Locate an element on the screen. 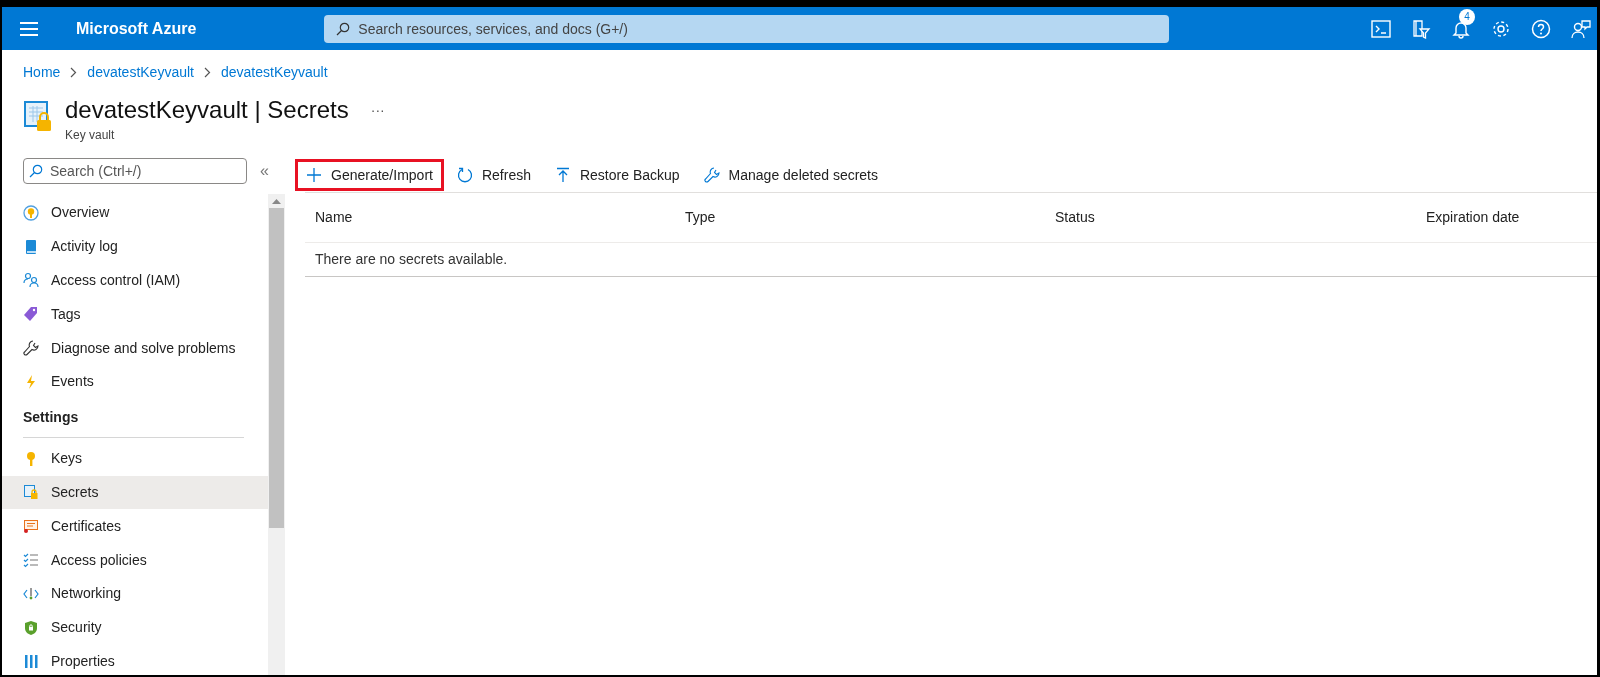 The width and height of the screenshot is (1600, 677). refresh-icon is located at coordinates (464, 175).